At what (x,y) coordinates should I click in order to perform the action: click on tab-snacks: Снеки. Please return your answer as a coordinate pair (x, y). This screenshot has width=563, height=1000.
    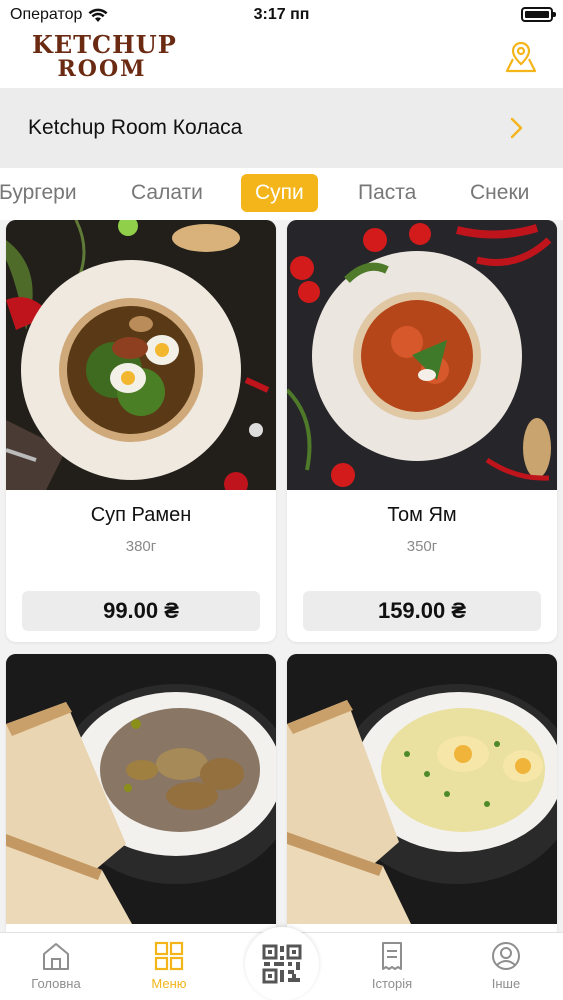
    Looking at the image, I should click on (499, 193).